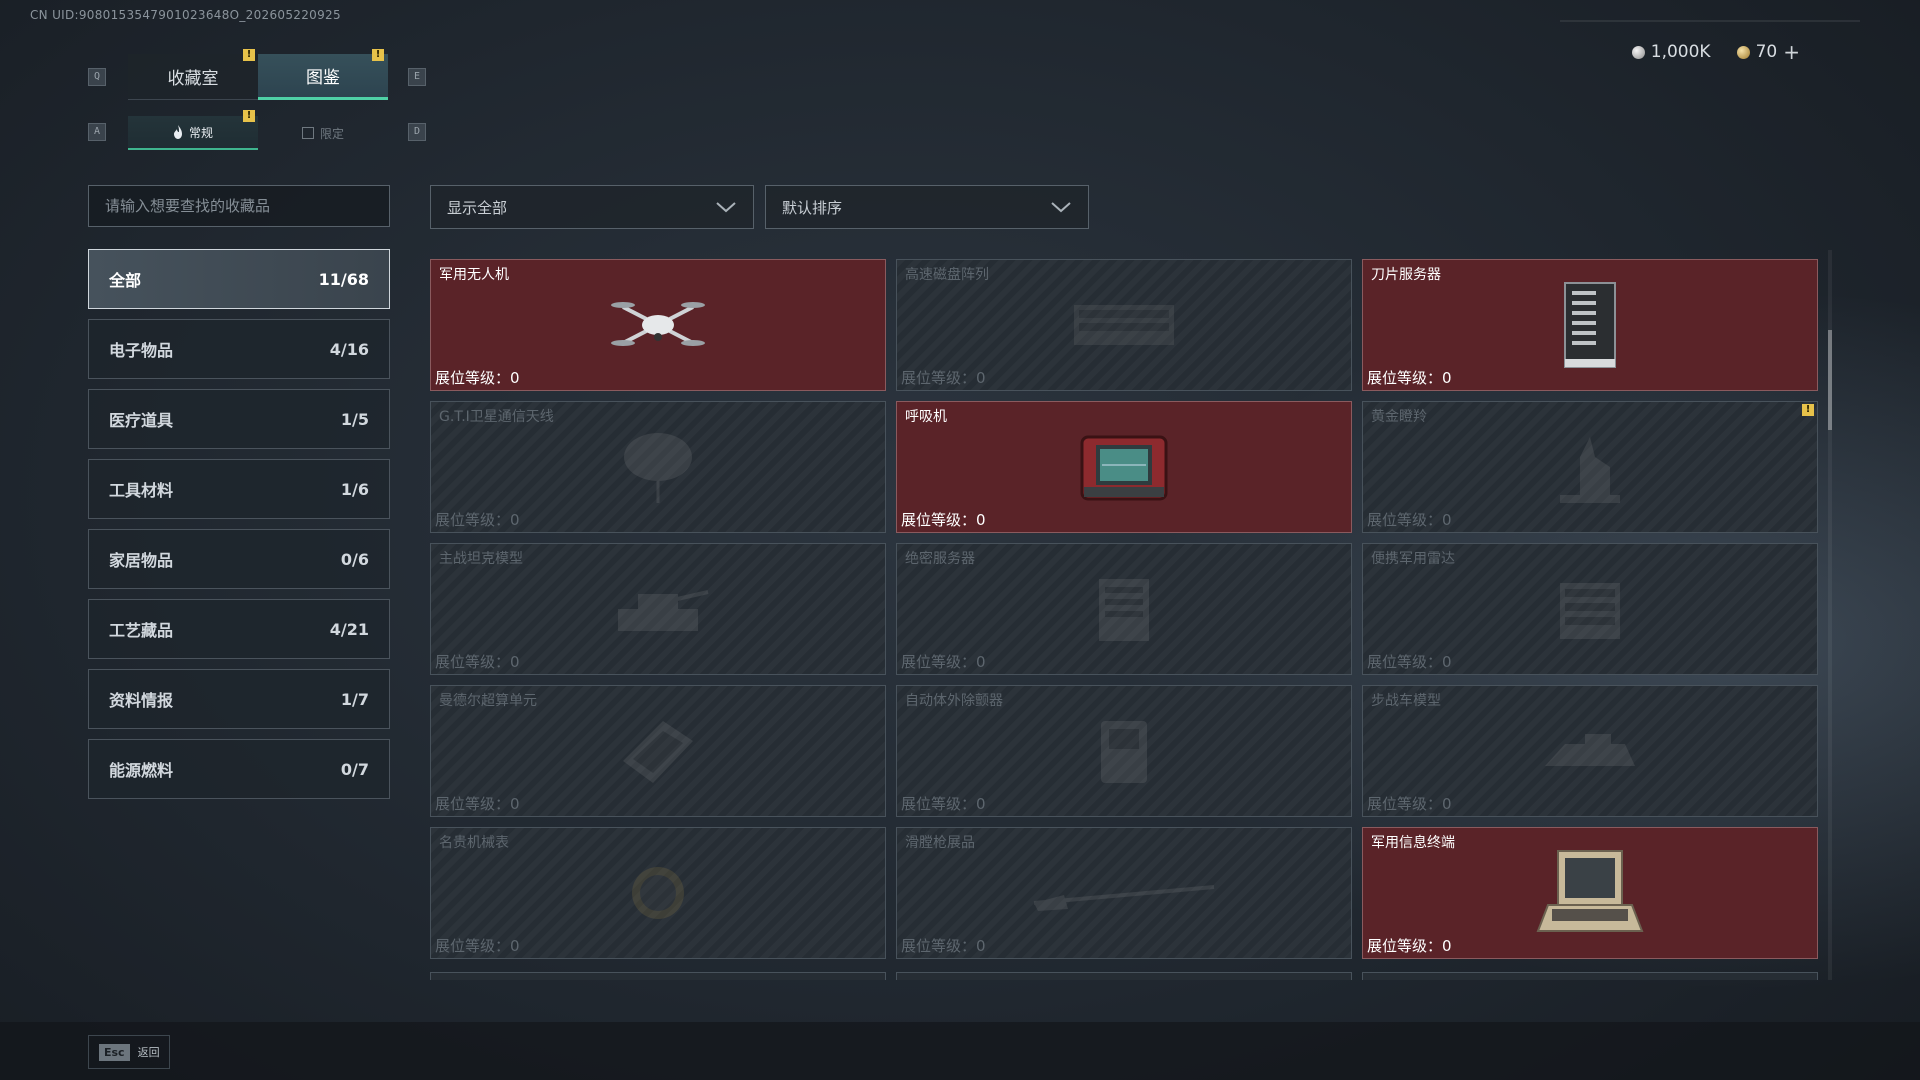  I want to click on bottom-bar, so click(960, 1051).